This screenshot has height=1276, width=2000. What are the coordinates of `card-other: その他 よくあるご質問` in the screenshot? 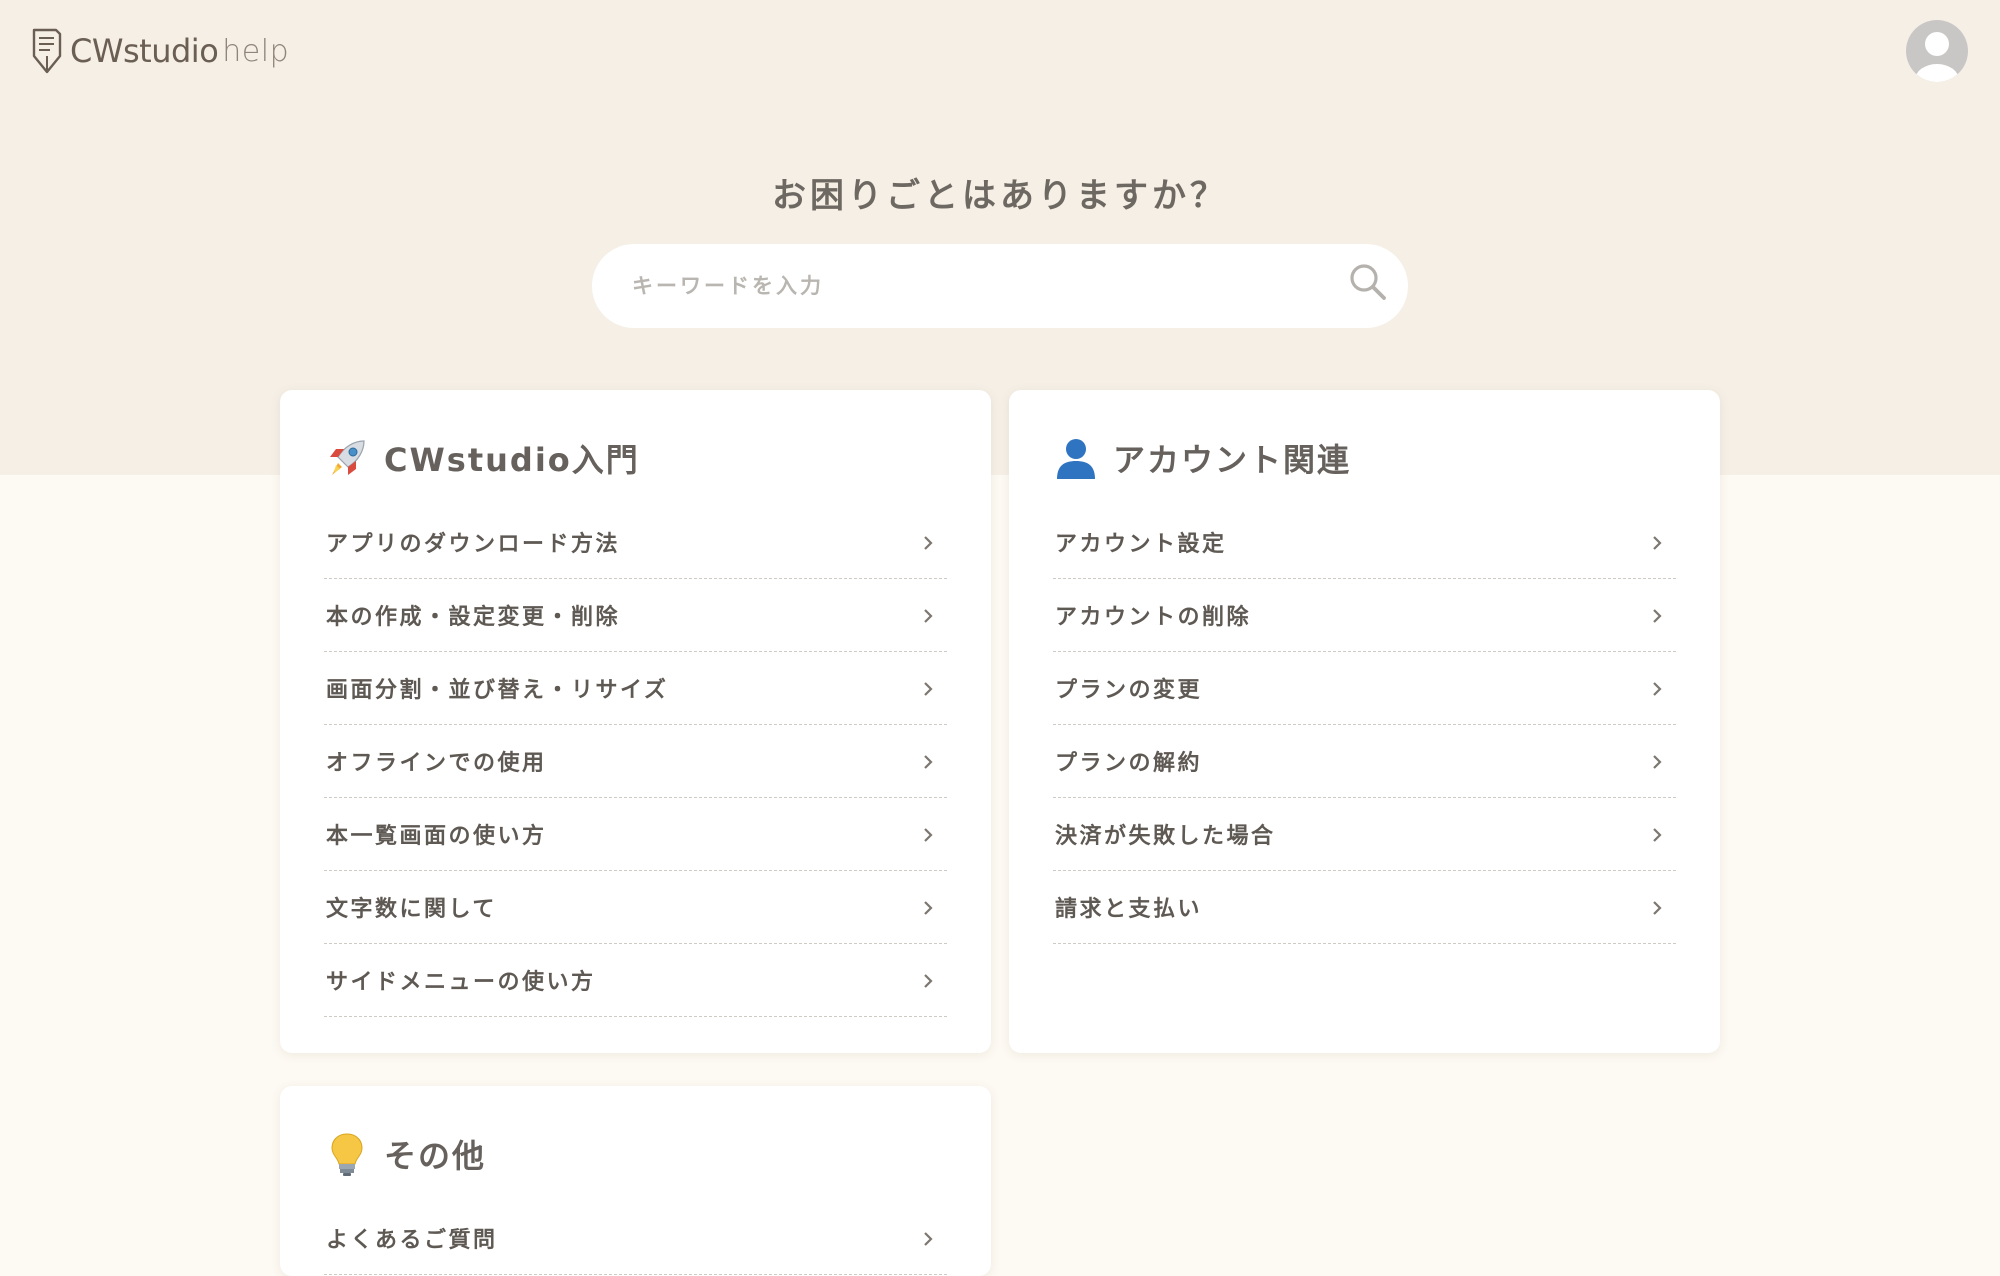 It's located at (635, 1181).